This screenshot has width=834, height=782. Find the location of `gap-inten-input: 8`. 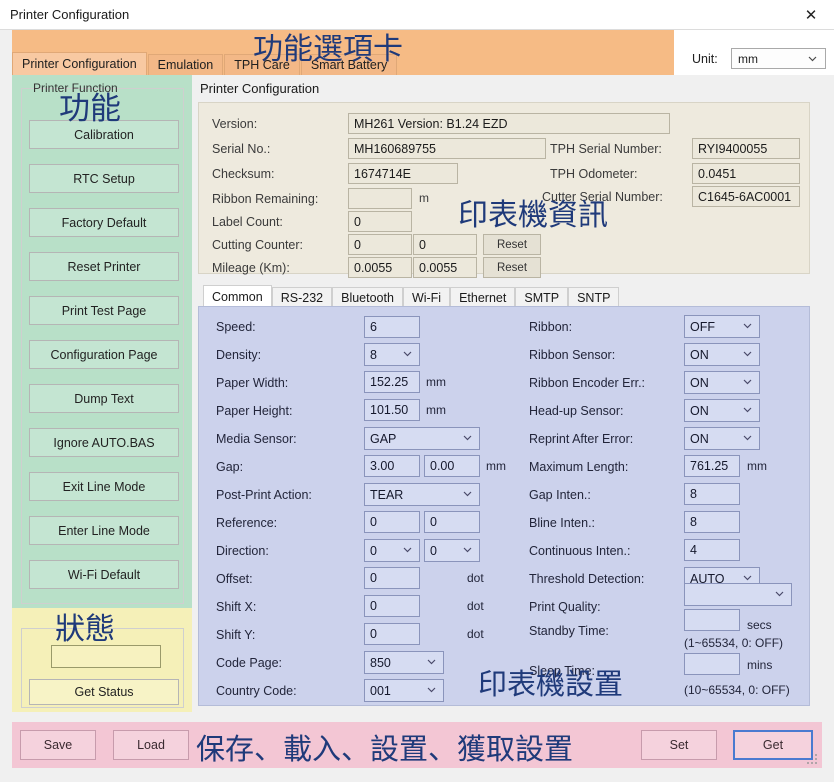

gap-inten-input: 8 is located at coordinates (712, 494).